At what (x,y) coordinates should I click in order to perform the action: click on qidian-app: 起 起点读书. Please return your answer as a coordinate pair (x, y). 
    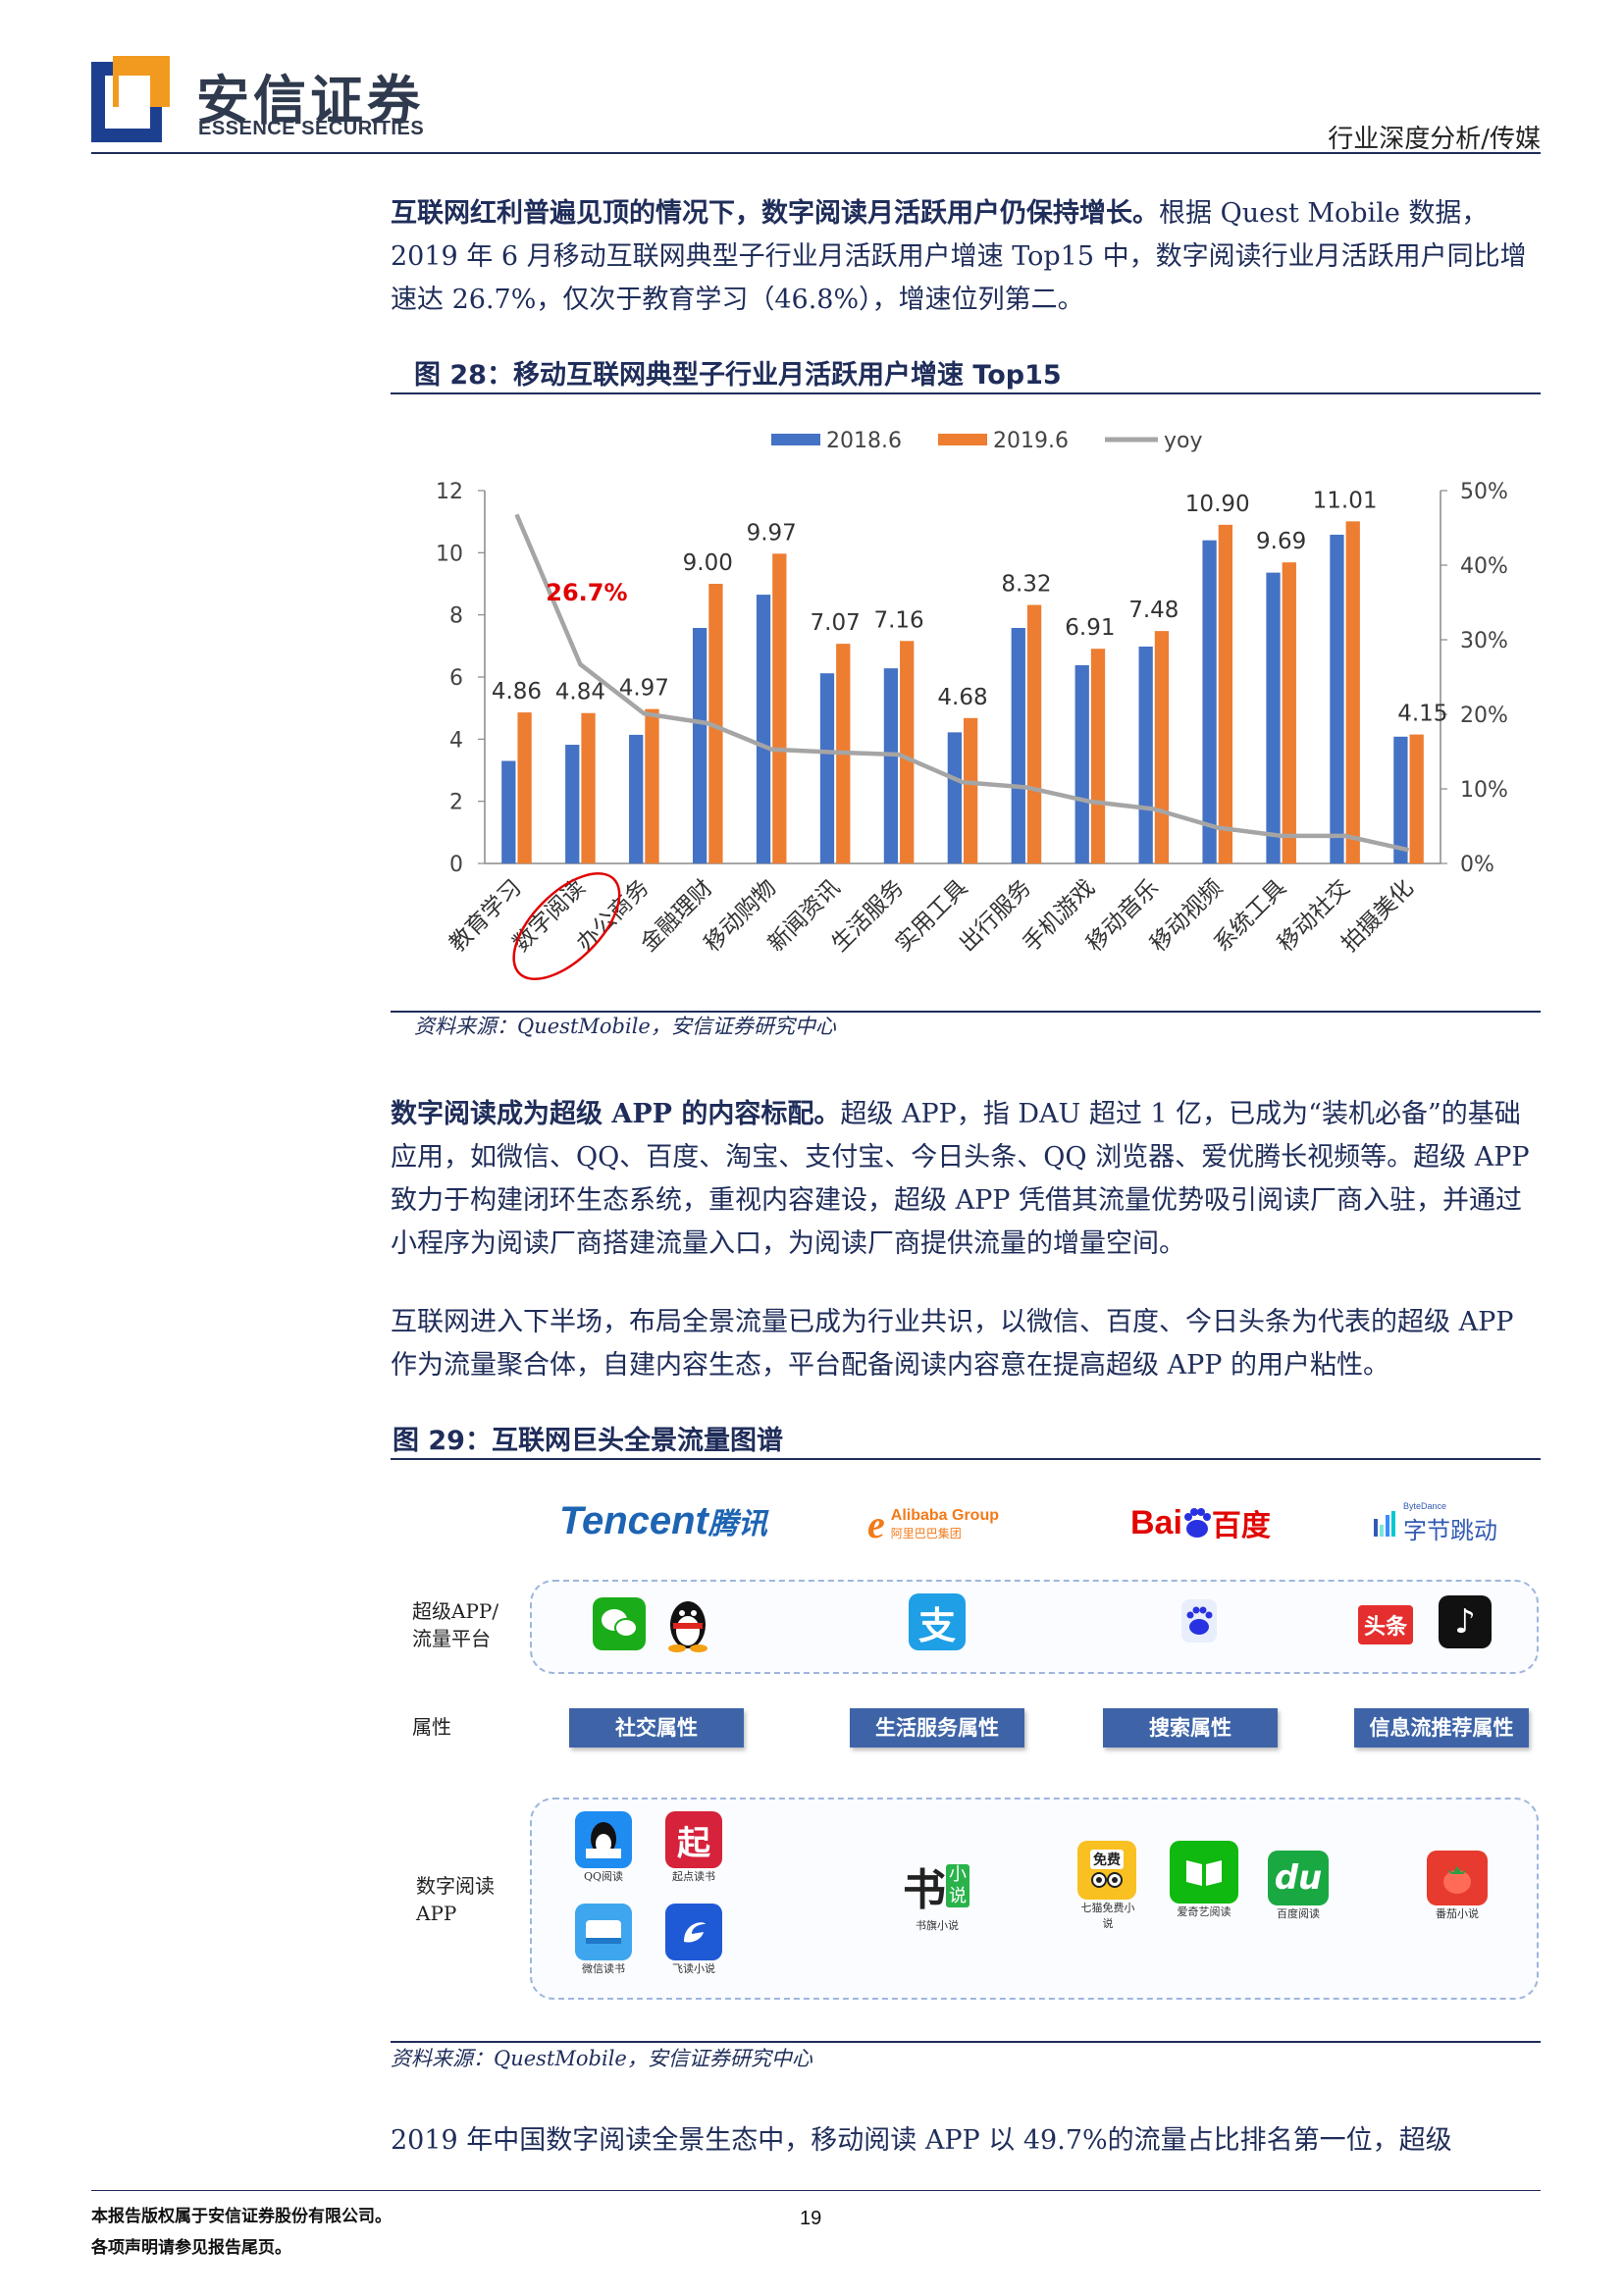
    Looking at the image, I should click on (695, 1847).